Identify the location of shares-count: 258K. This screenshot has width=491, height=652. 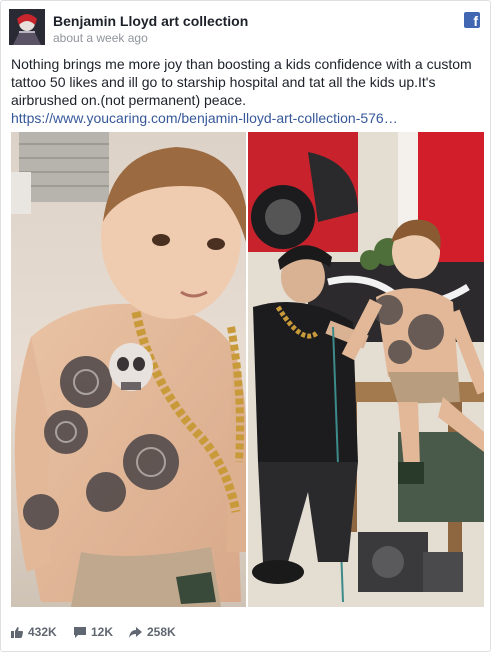
(161, 632).